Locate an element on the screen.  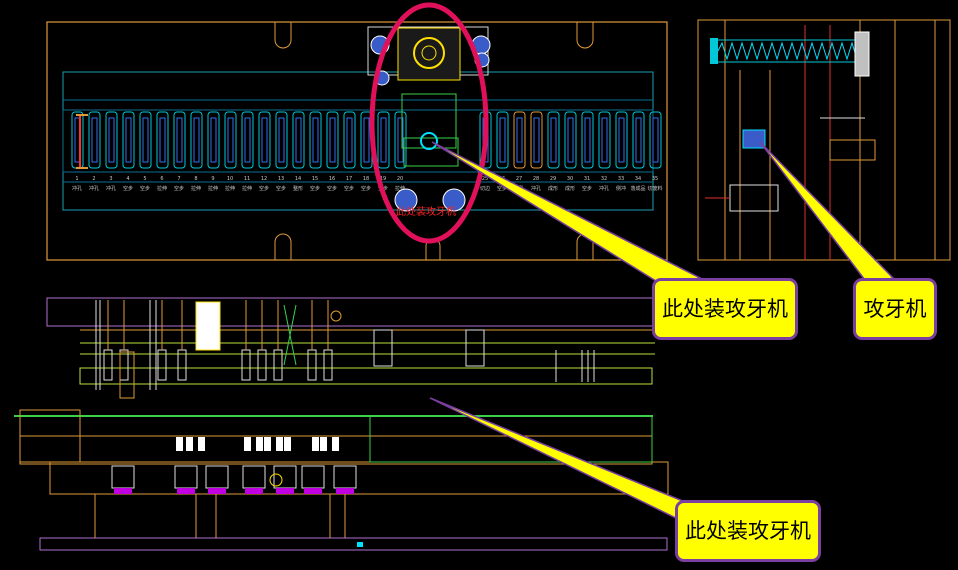
notch-bottom-left is located at coordinates (283, 246).